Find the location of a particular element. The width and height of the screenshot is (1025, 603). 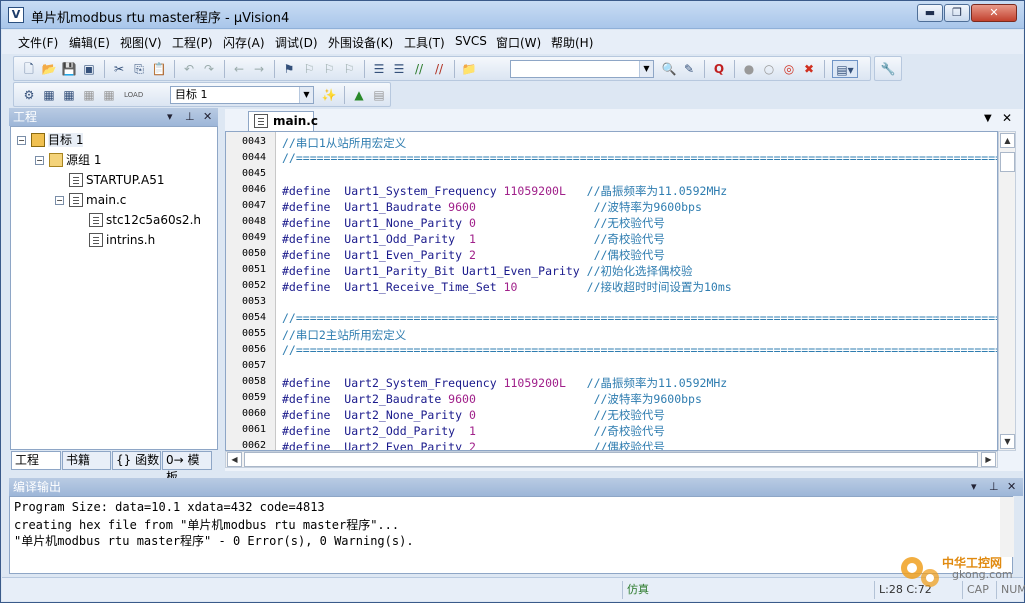

maximize-button: ❐ is located at coordinates (957, 13).